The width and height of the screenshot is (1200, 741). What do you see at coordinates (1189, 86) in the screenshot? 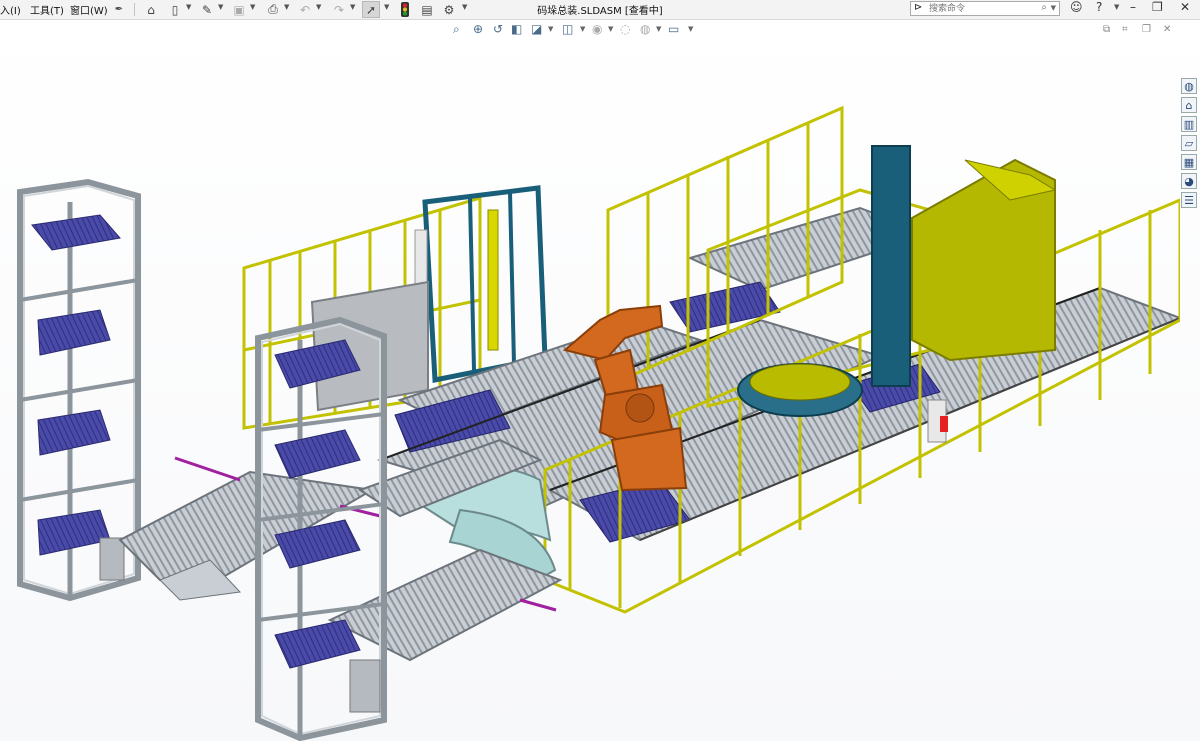
I see `globe-icon: ◍` at bounding box center [1189, 86].